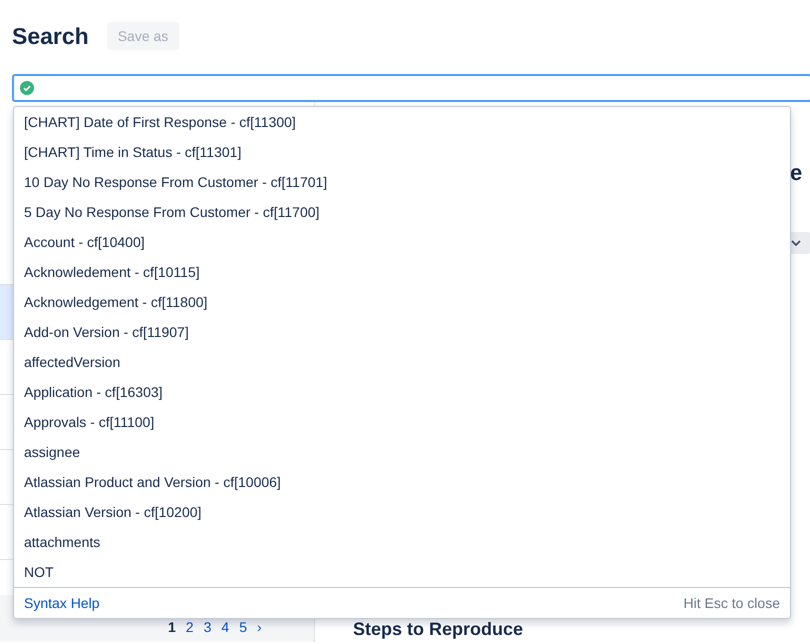 This screenshot has height=644, width=810. Describe the element at coordinates (411, 88) in the screenshot. I see `query-field` at that location.